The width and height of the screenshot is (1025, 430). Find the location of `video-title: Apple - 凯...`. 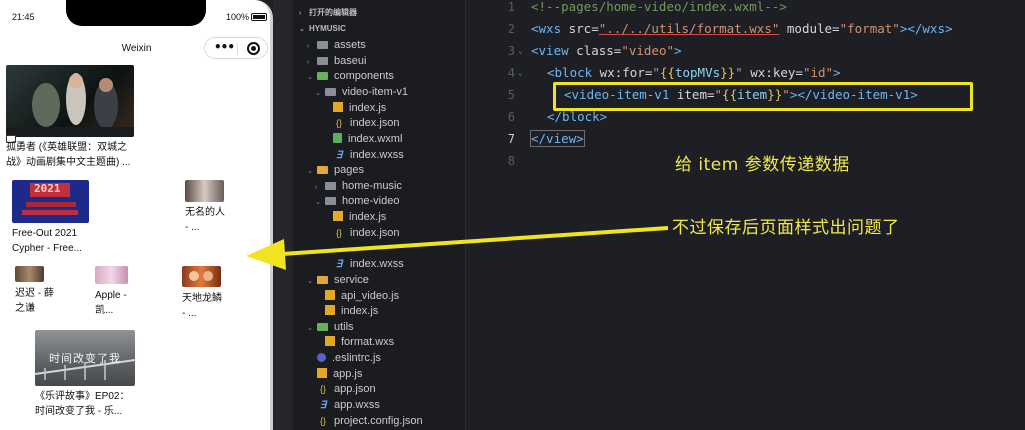

video-title: Apple - 凯... is located at coordinates (115, 303).